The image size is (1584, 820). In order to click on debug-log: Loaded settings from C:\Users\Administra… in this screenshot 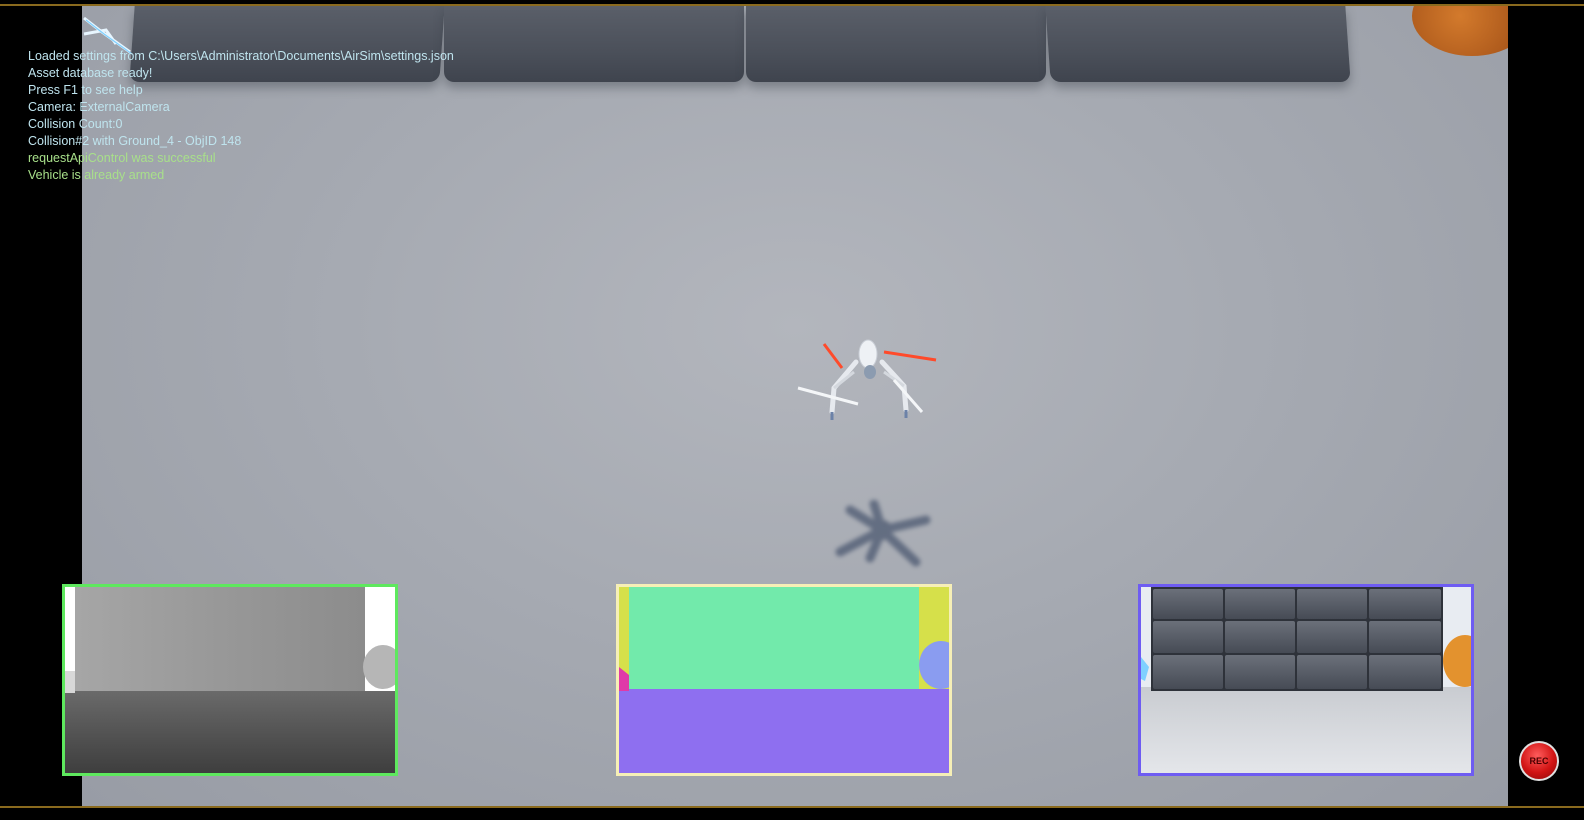, I will do `click(241, 116)`.